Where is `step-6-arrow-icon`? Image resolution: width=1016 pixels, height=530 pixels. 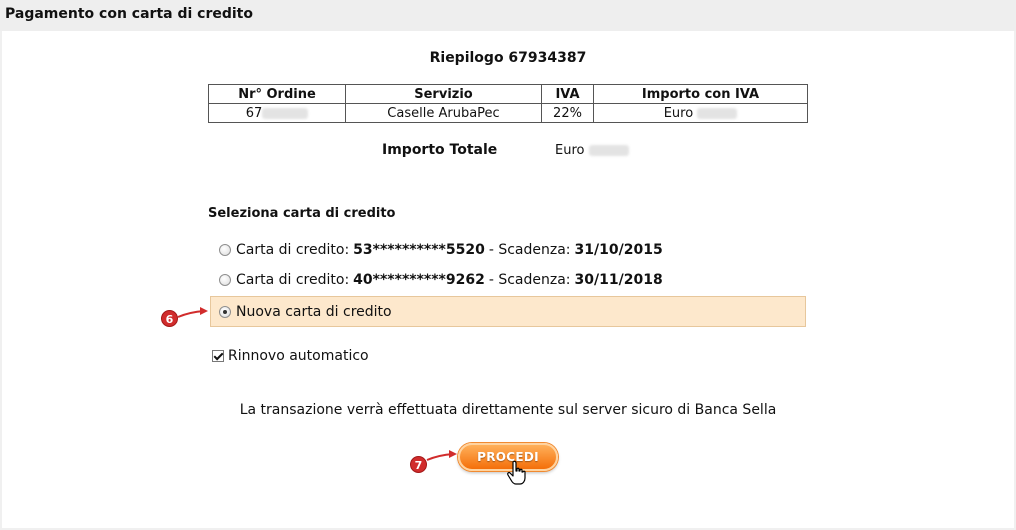
step-6-arrow-icon is located at coordinates (192, 312).